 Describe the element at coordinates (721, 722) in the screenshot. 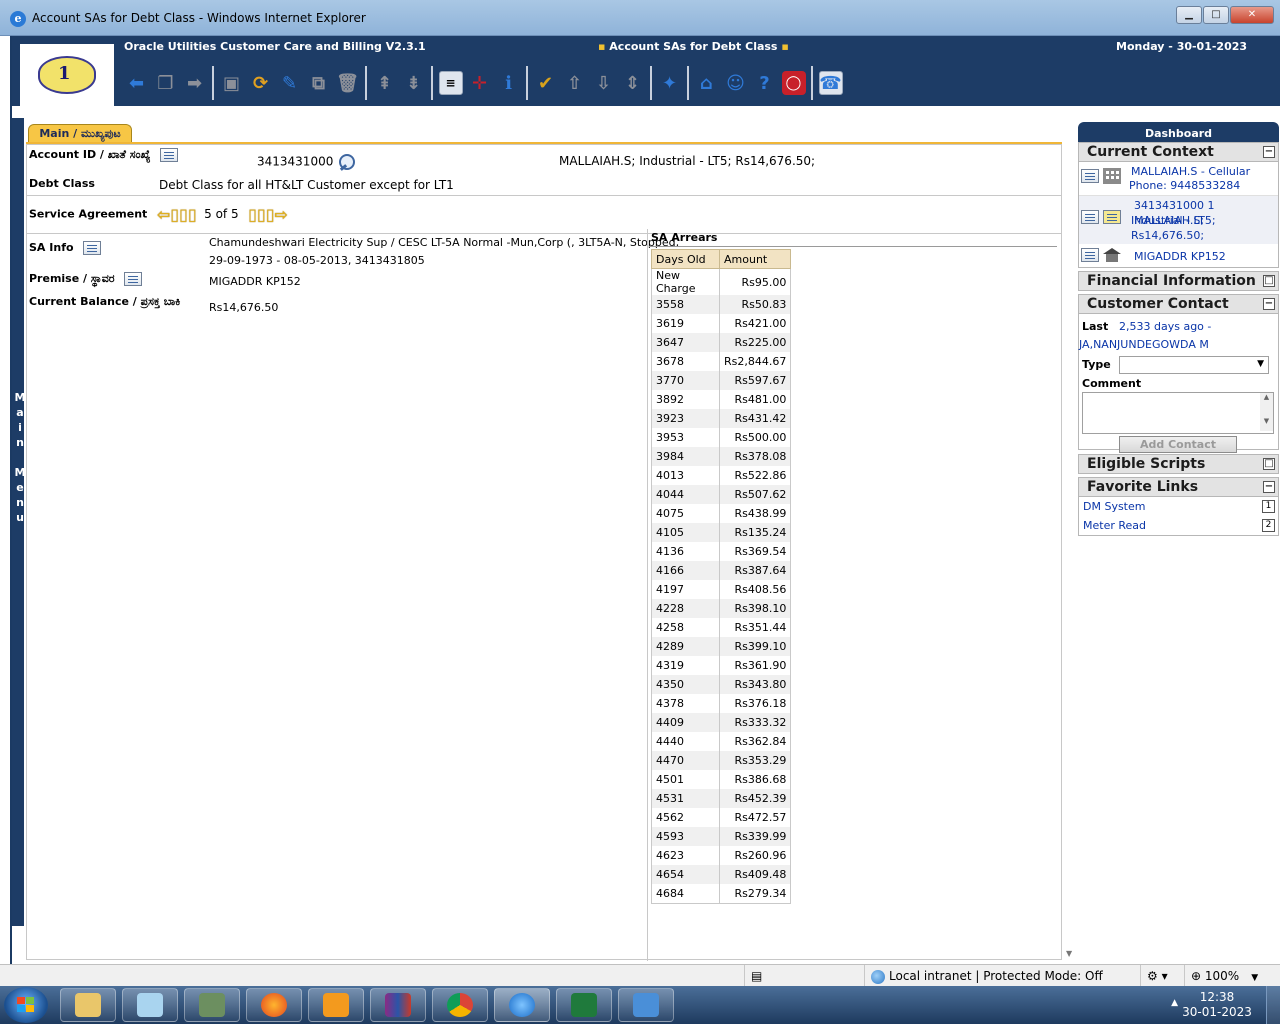

I see `table-row: 4409 Rs333.32` at that location.